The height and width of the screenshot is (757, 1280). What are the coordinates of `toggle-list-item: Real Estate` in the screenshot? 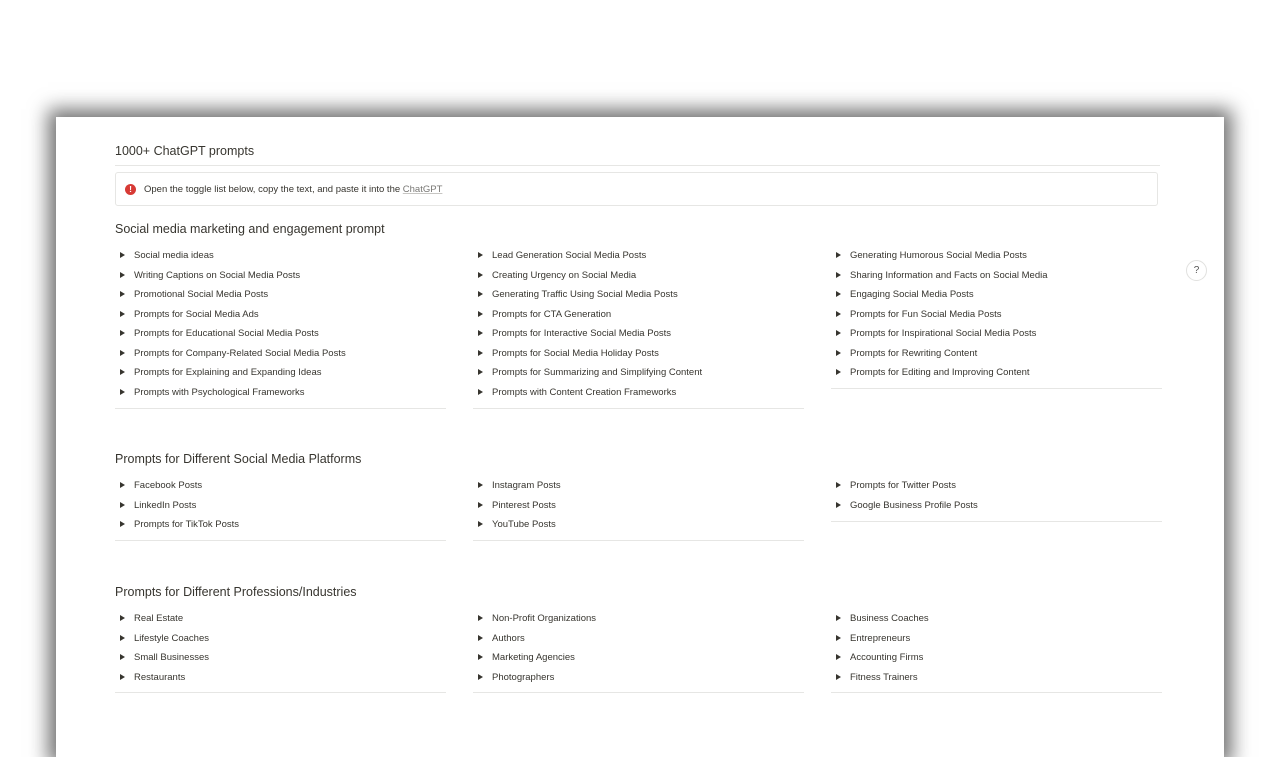 It's located at (151, 622).